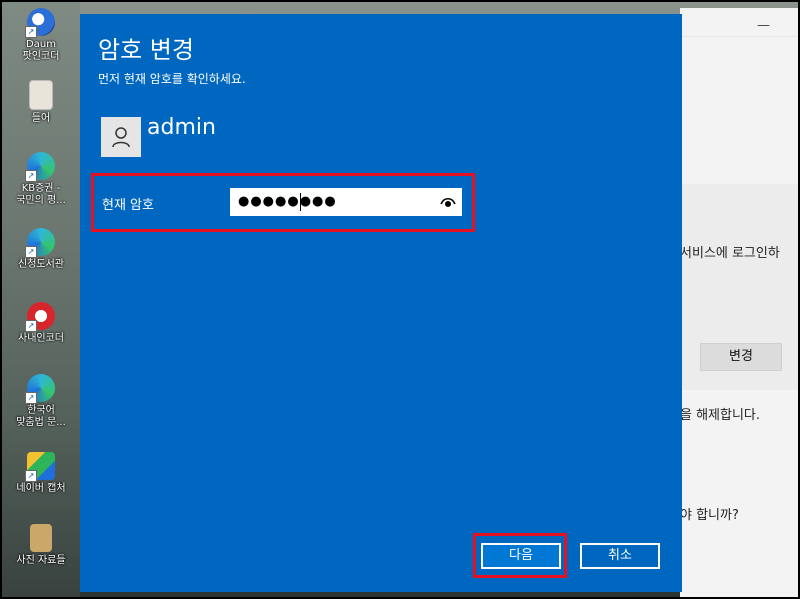 This screenshot has height=599, width=800. What do you see at coordinates (181, 127) in the screenshot?
I see `username: admin` at bounding box center [181, 127].